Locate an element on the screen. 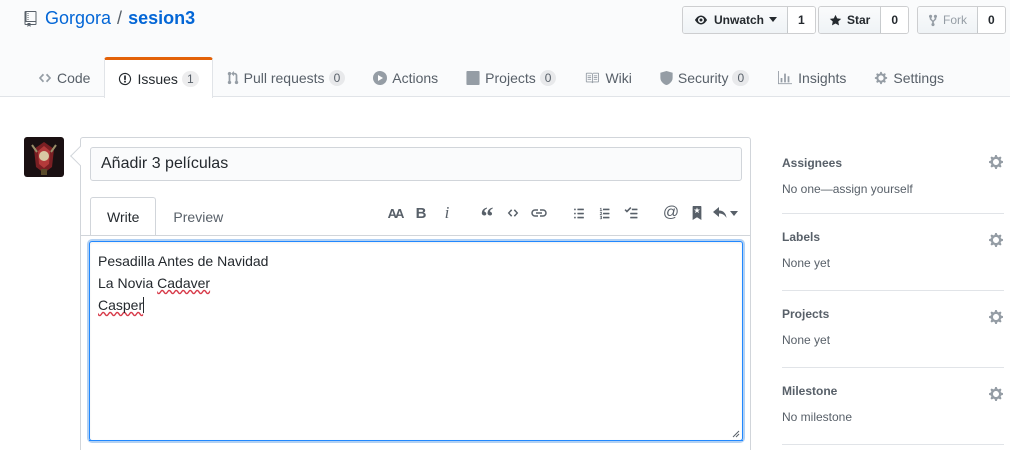  projects-gear-icon is located at coordinates (996, 317).